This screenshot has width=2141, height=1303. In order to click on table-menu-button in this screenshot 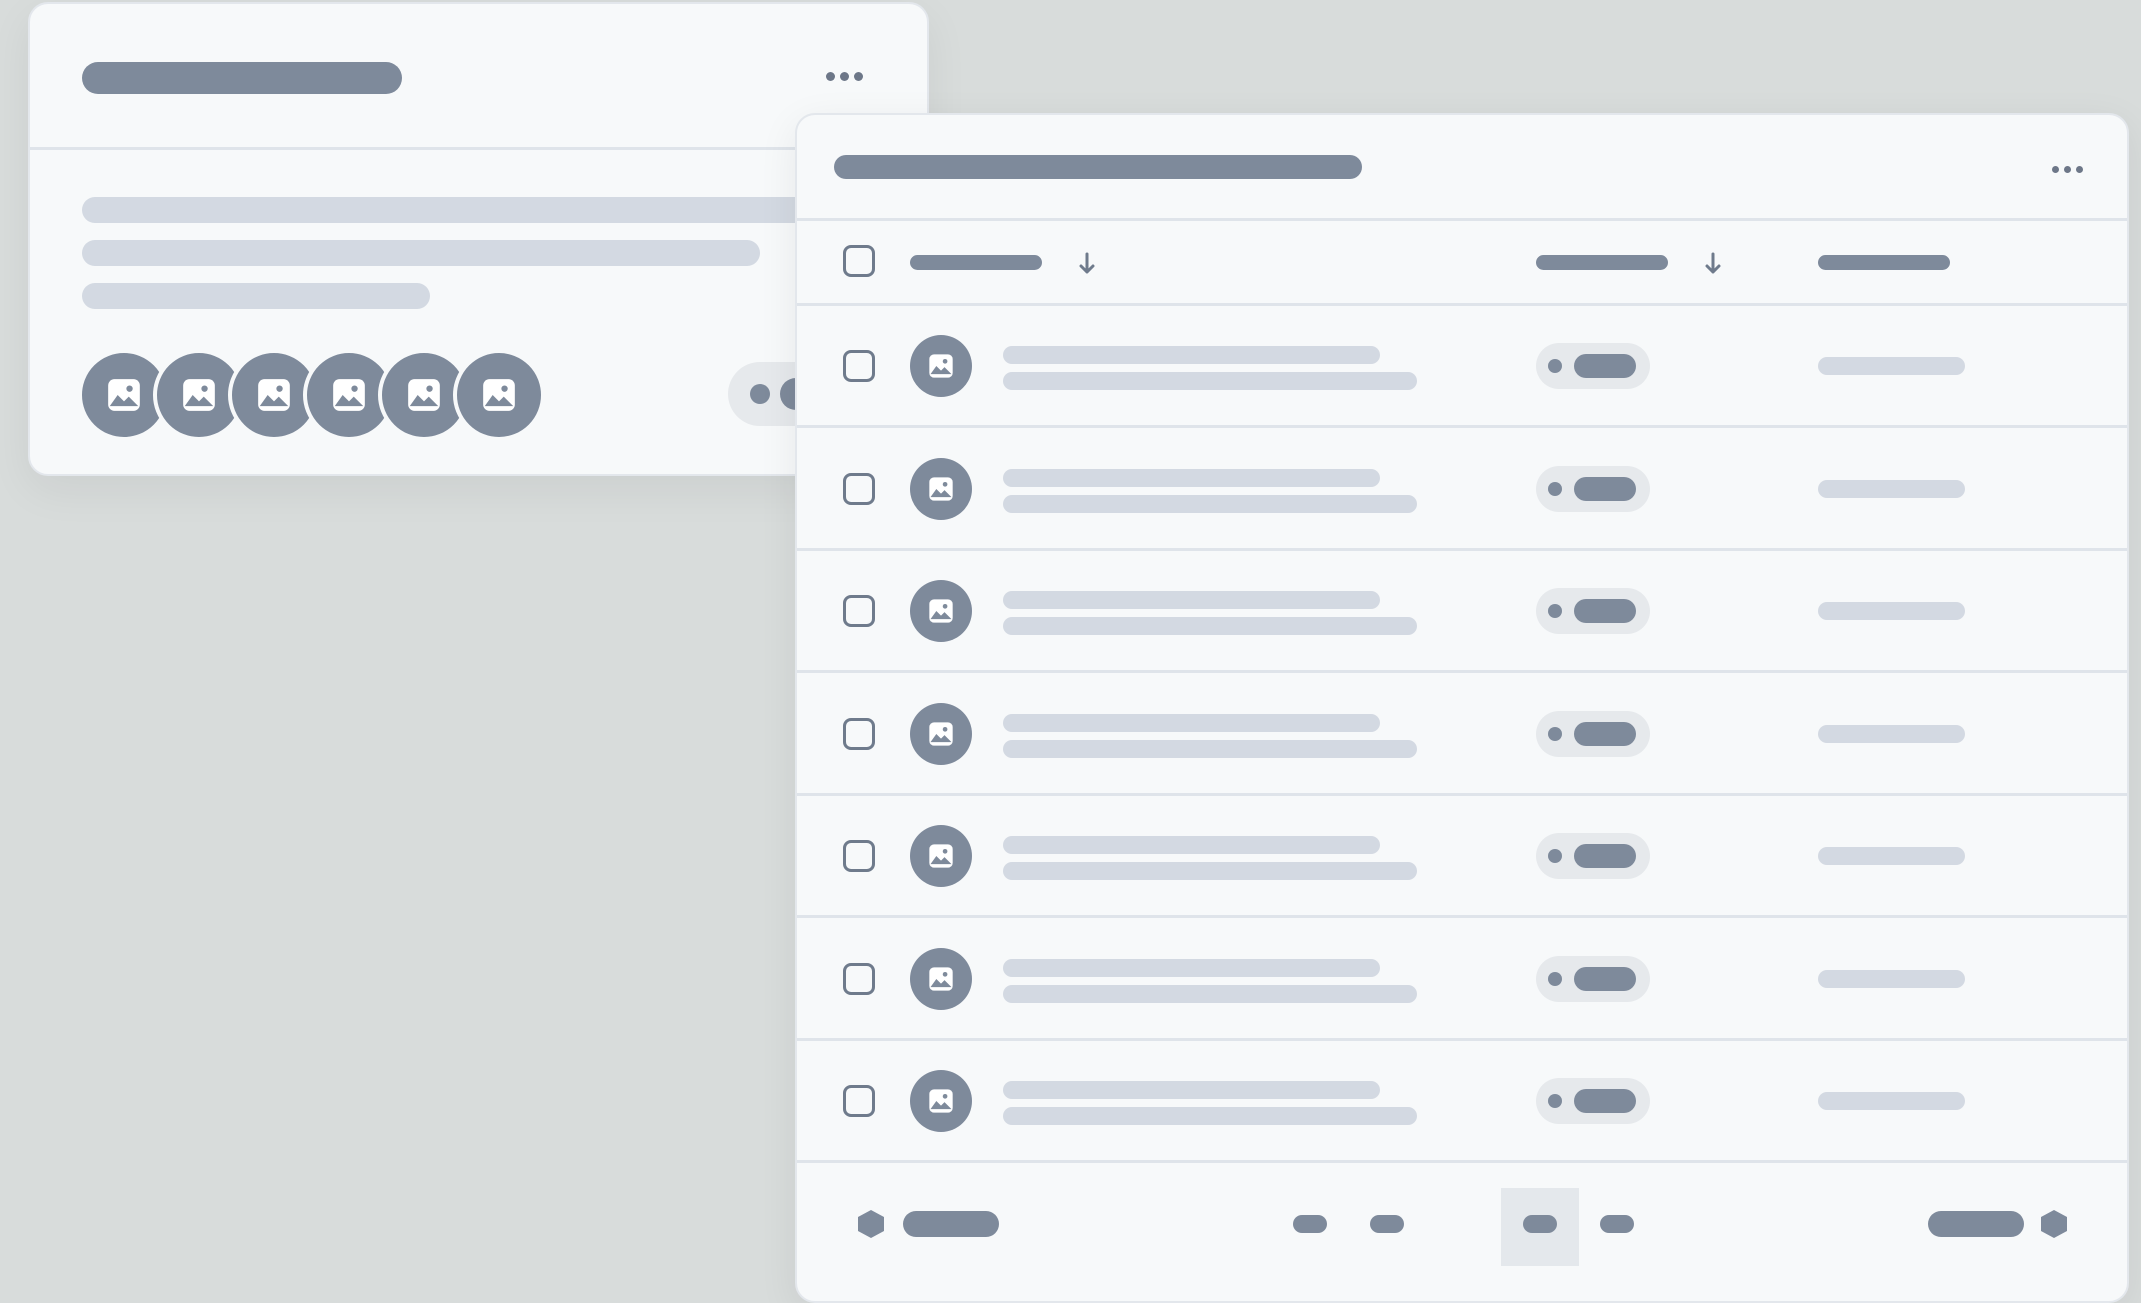, I will do `click(2067, 169)`.